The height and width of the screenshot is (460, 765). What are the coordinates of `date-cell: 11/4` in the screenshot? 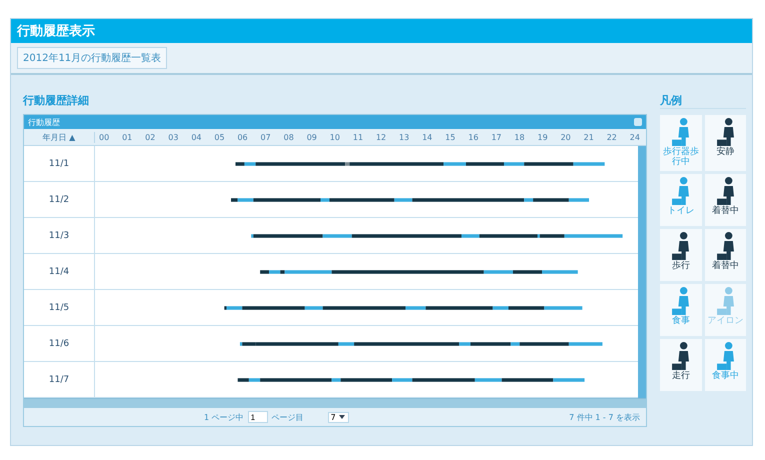 It's located at (59, 271).